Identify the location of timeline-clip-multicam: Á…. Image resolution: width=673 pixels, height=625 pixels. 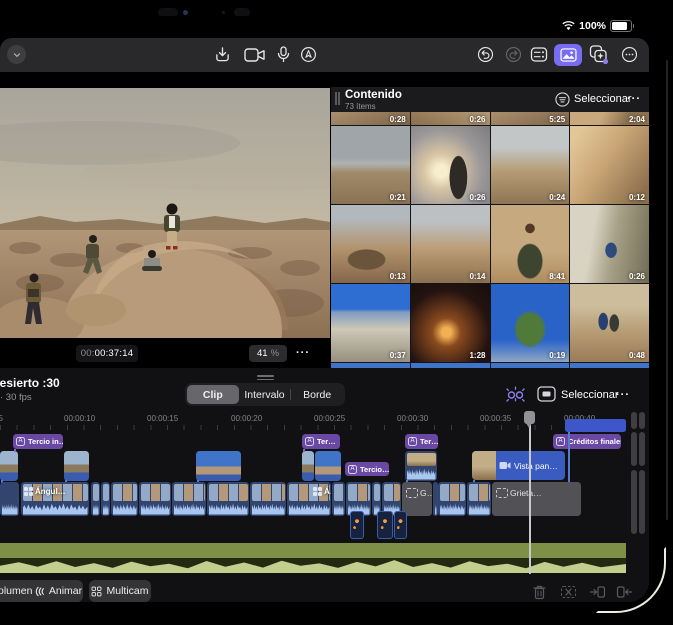
(309, 499).